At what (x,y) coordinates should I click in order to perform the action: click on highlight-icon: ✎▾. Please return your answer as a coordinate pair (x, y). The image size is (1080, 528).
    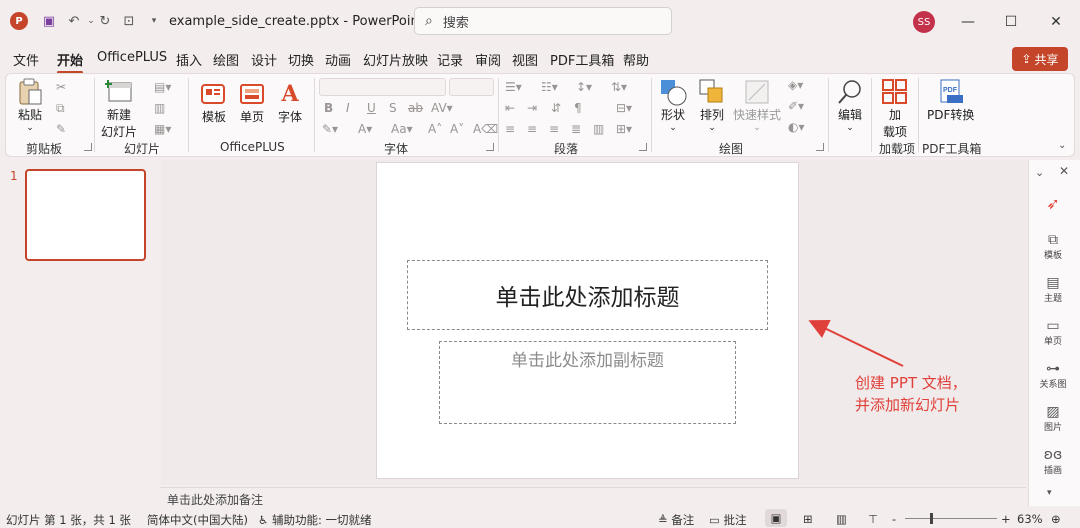
    Looking at the image, I should click on (330, 129).